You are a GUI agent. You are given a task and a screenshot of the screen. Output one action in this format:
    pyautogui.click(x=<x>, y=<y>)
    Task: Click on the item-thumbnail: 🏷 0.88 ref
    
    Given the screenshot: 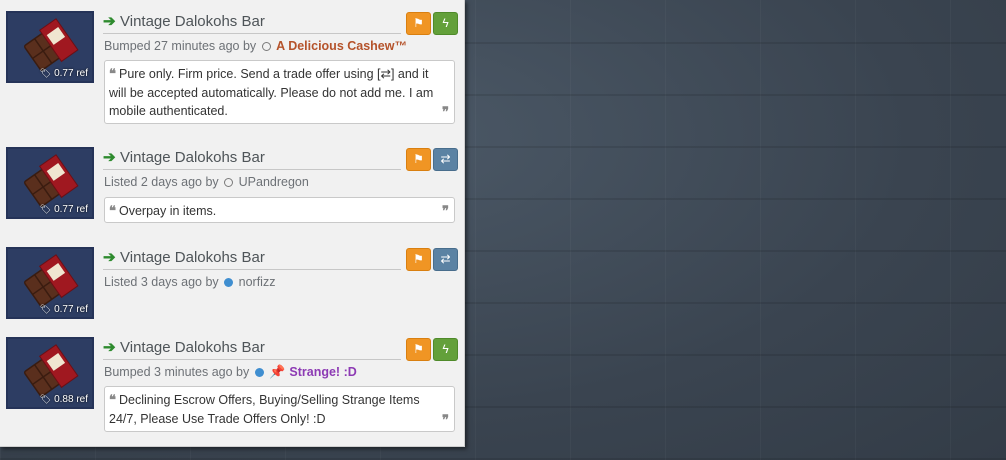 What is the action you would take?
    pyautogui.click(x=50, y=373)
    